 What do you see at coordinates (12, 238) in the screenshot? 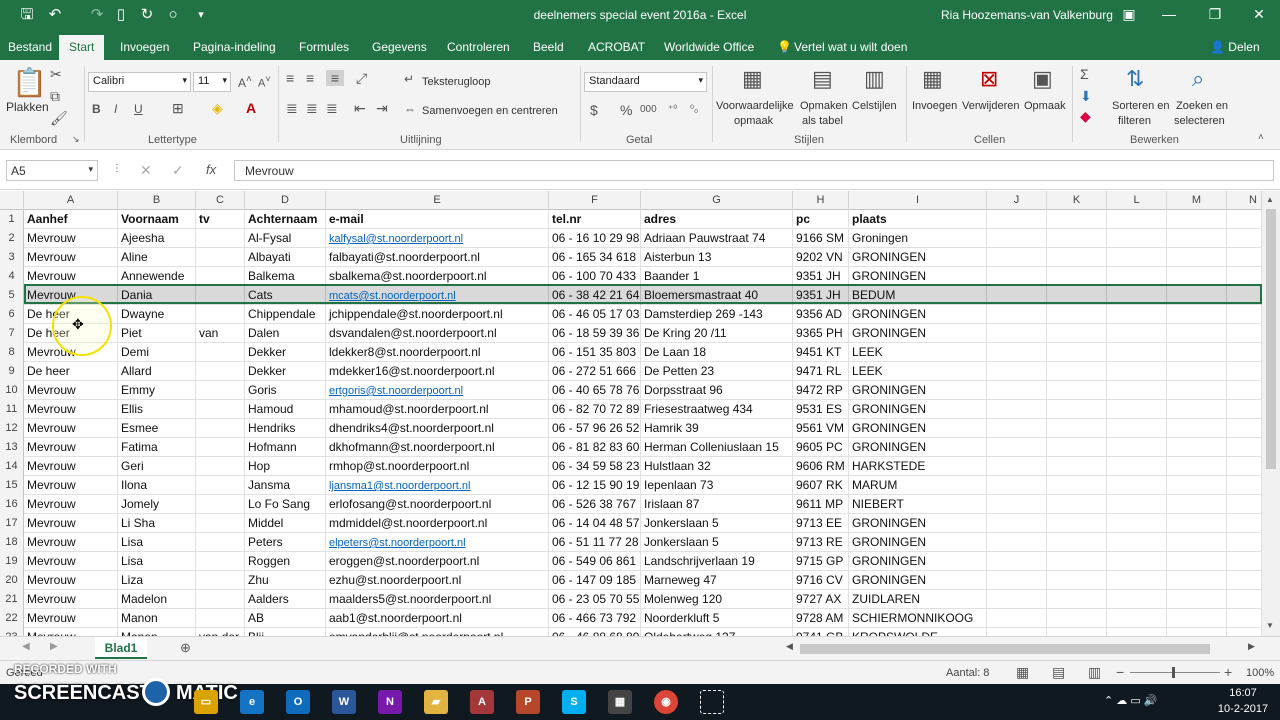
I see `row-header: 2` at bounding box center [12, 238].